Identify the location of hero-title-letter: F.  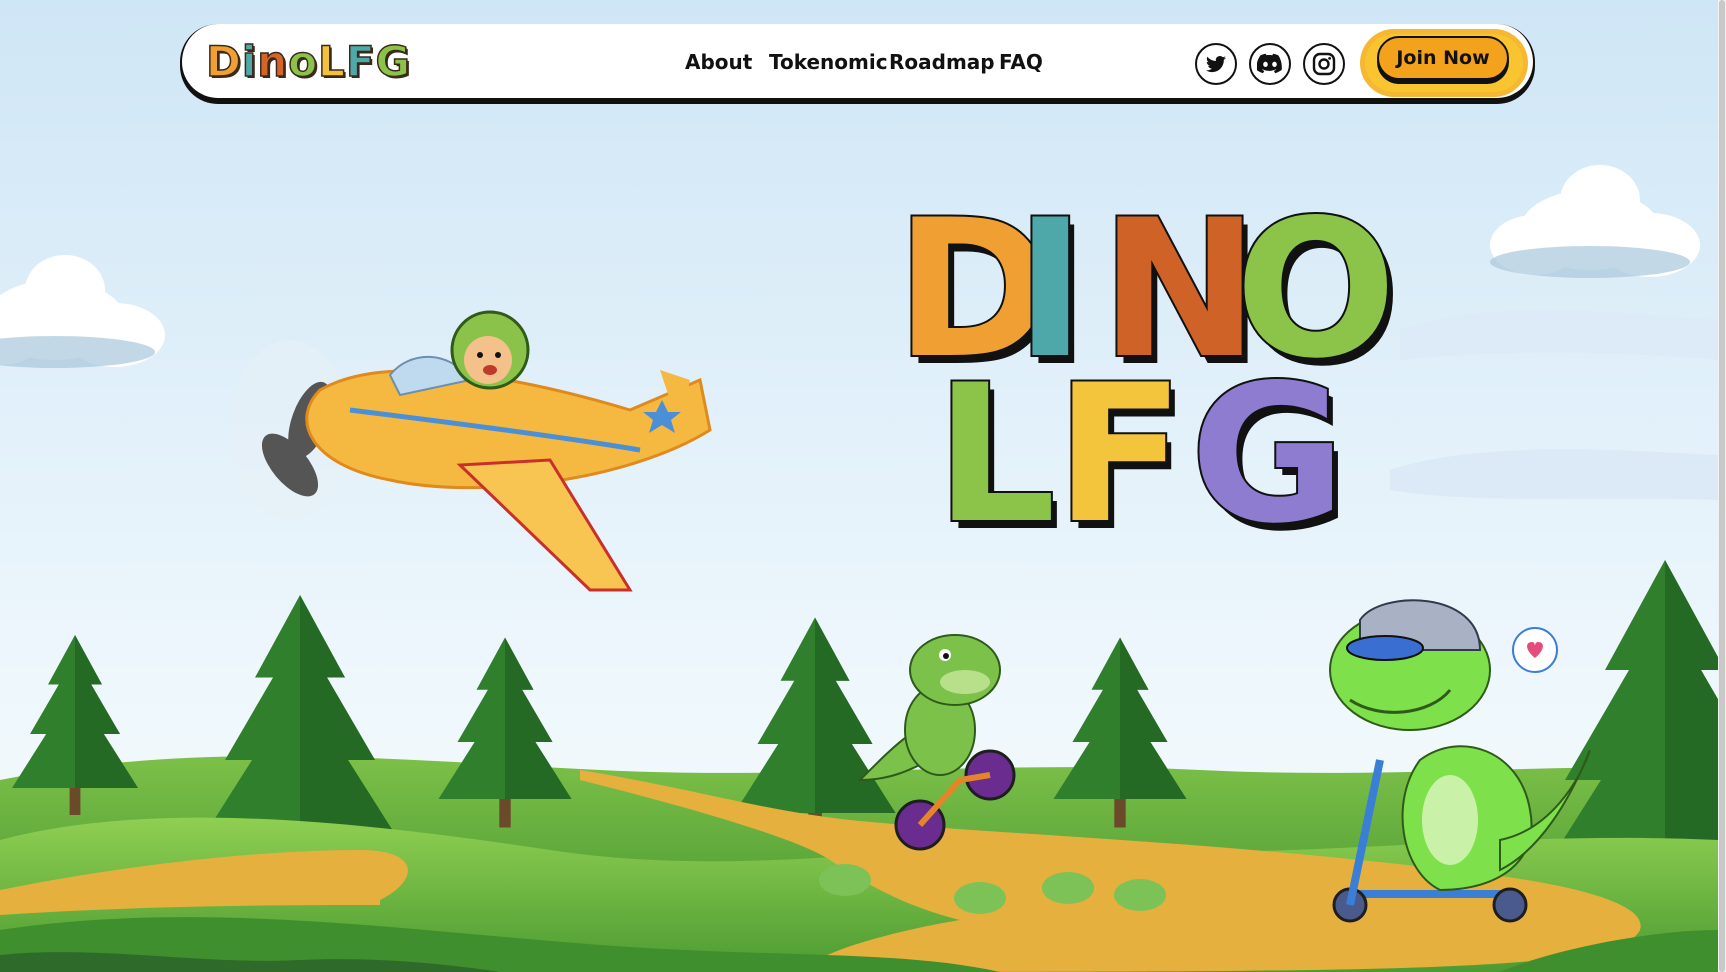
(1120, 454).